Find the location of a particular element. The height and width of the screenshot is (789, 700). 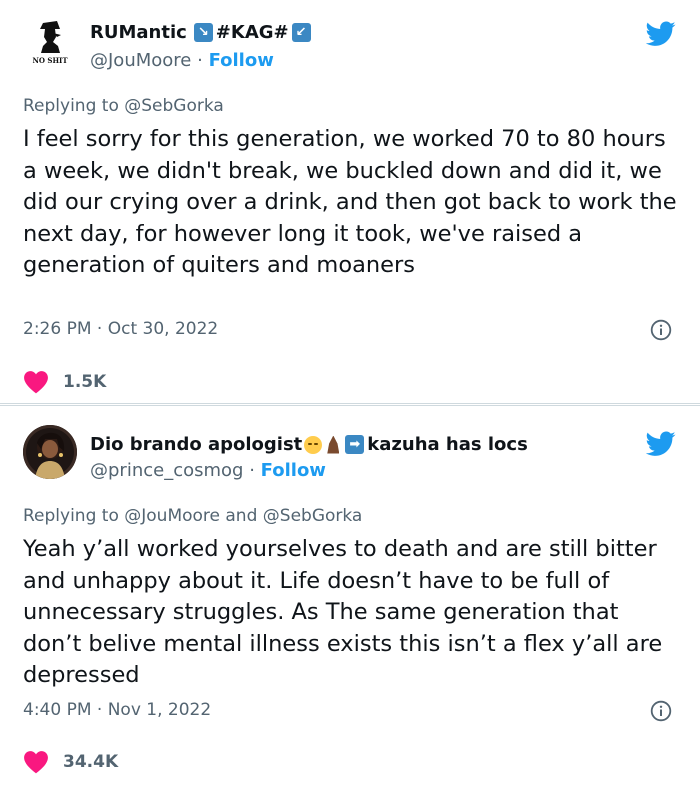

praying-hands-emoji-icon is located at coordinates (333, 445).